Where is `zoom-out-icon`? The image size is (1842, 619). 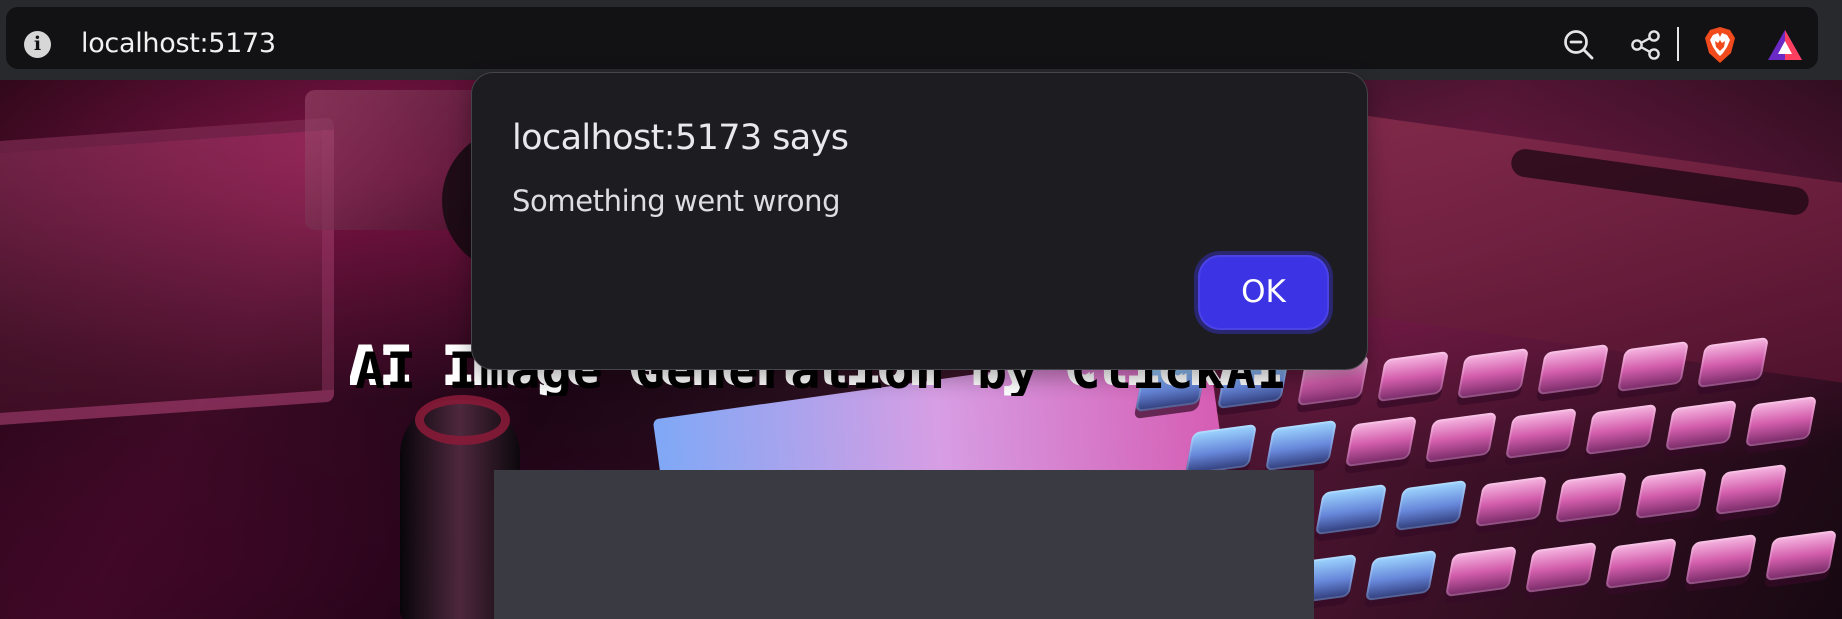 zoom-out-icon is located at coordinates (1579, 45).